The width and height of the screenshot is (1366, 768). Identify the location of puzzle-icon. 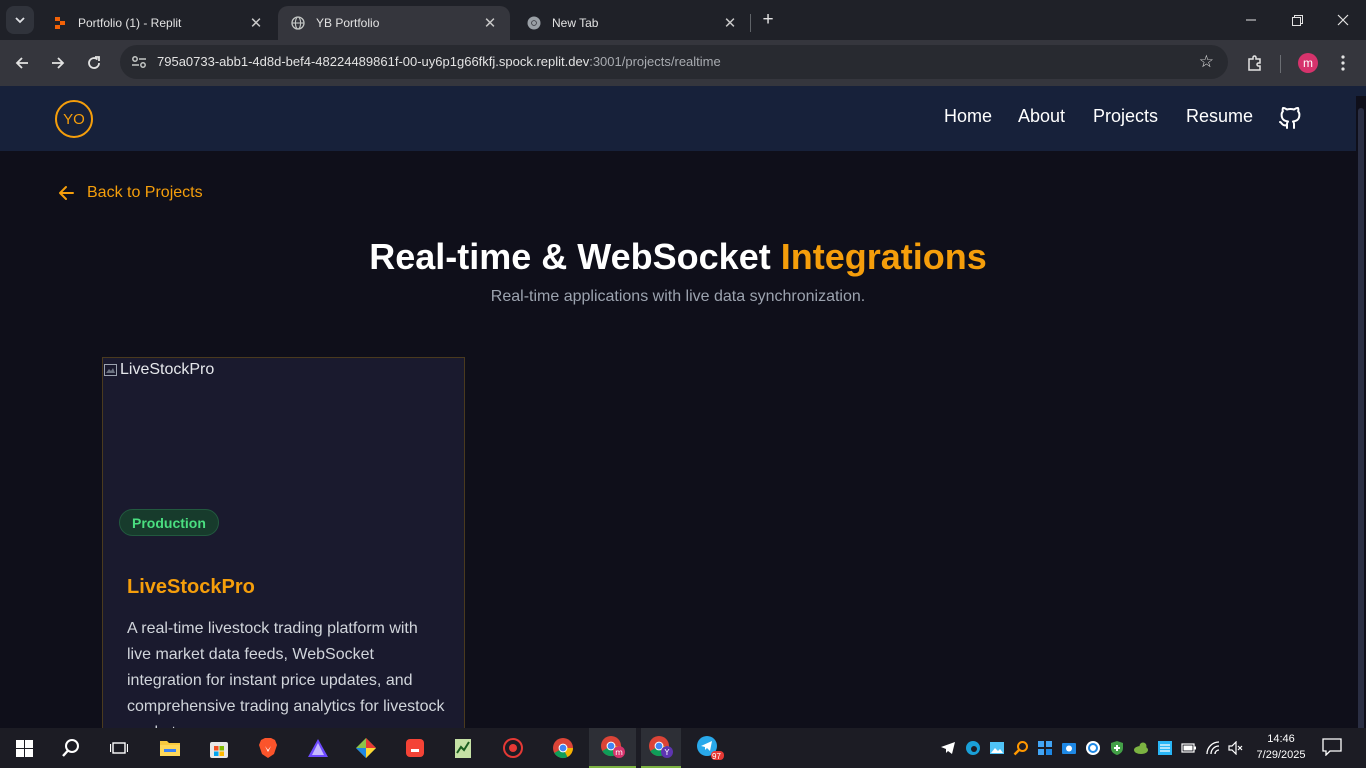
(1254, 63).